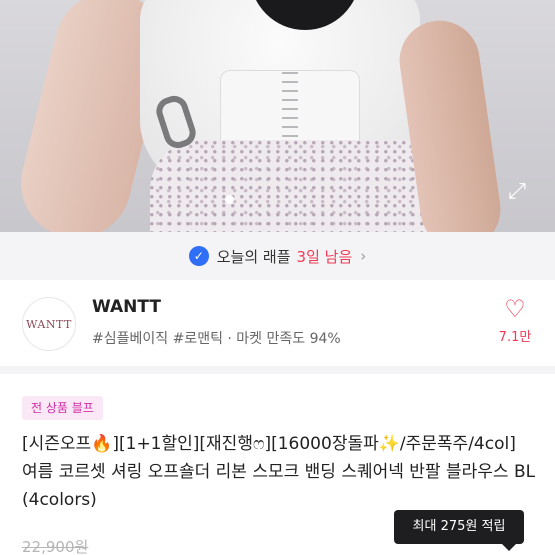 This screenshot has width=555, height=555. Describe the element at coordinates (229, 199) in the screenshot. I see `carousel-indicator` at that location.